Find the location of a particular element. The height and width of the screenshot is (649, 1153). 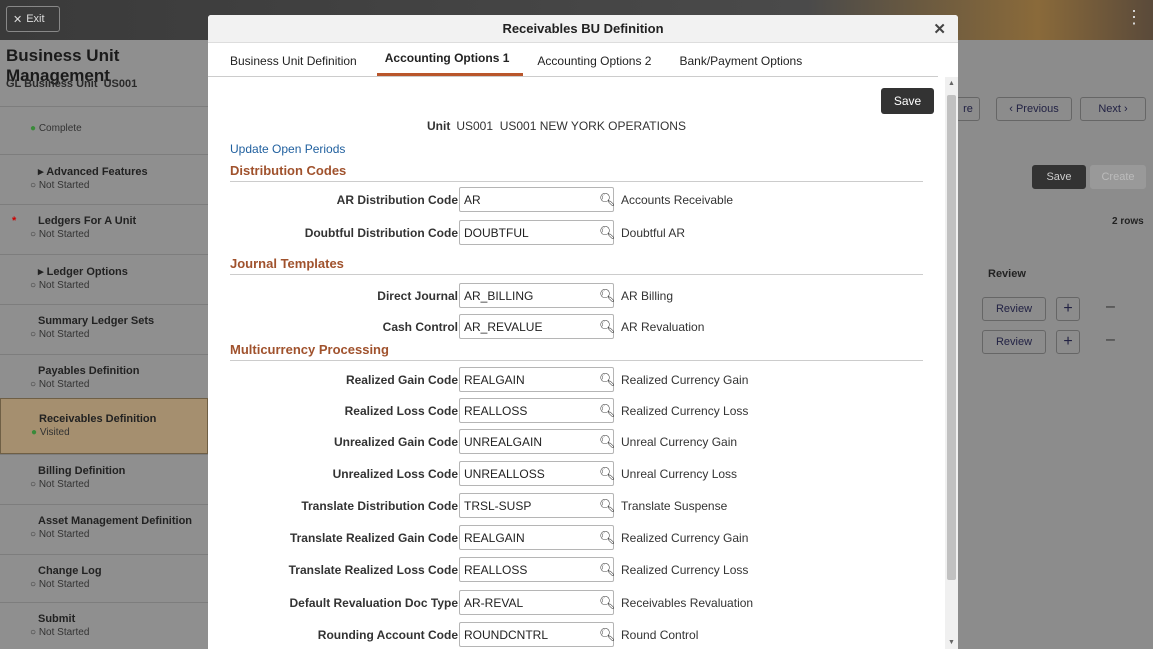

save-button: Save is located at coordinates (907, 101).